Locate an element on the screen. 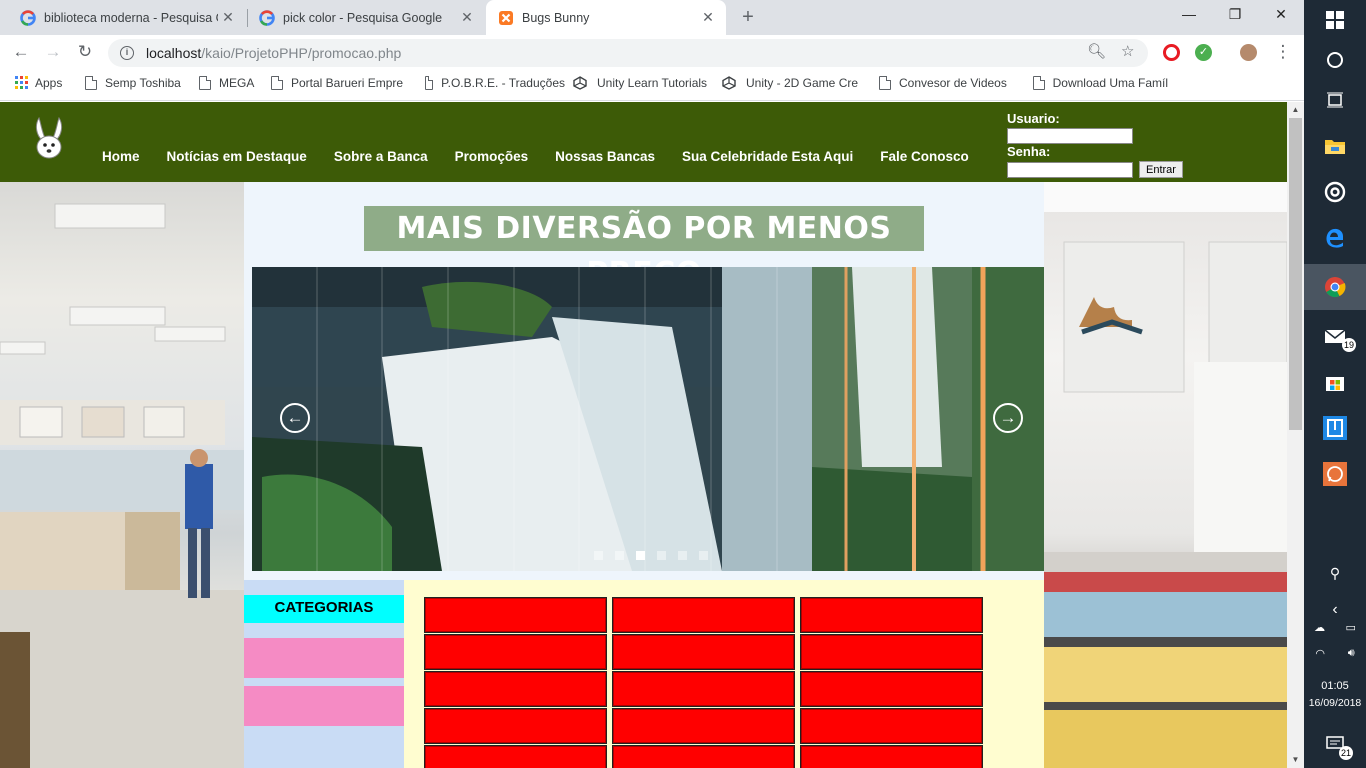 The width and height of the screenshot is (1366, 768). bookmark-download-familia: Download Uma Famíl is located at coordinates (1100, 83).